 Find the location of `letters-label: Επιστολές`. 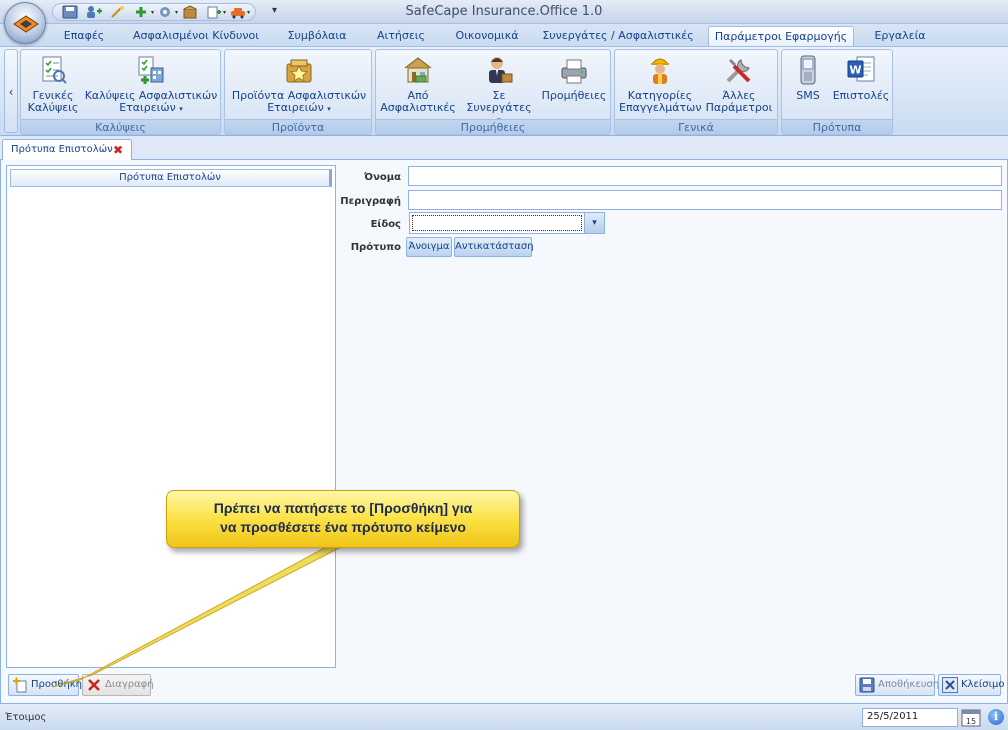

letters-label: Επιστολές is located at coordinates (861, 95).